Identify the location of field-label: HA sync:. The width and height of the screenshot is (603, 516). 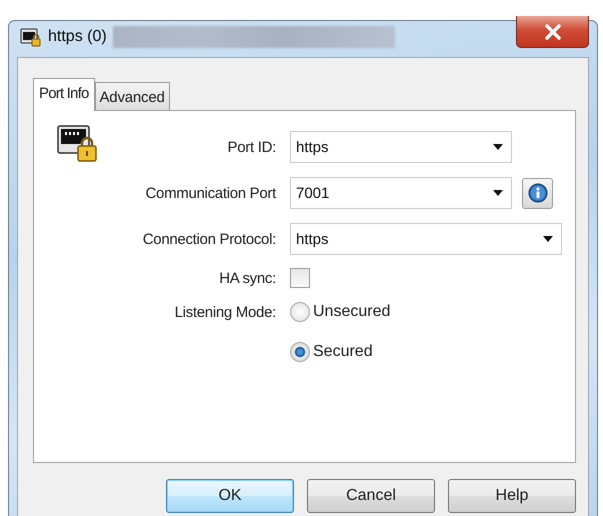
(247, 278).